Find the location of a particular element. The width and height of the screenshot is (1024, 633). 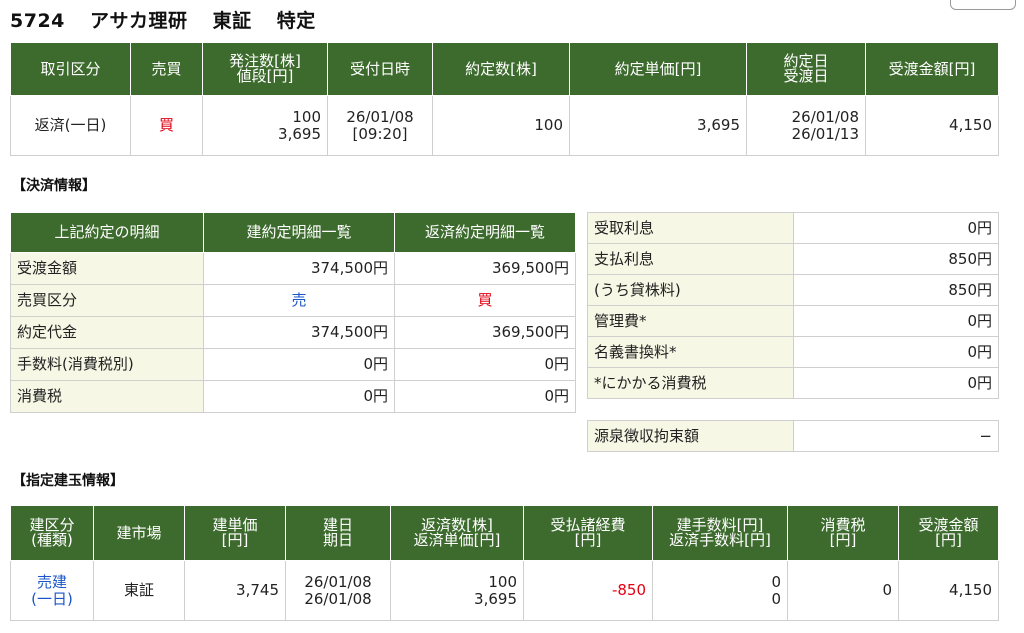

col-kubun: 取引区分 is located at coordinates (70, 69).